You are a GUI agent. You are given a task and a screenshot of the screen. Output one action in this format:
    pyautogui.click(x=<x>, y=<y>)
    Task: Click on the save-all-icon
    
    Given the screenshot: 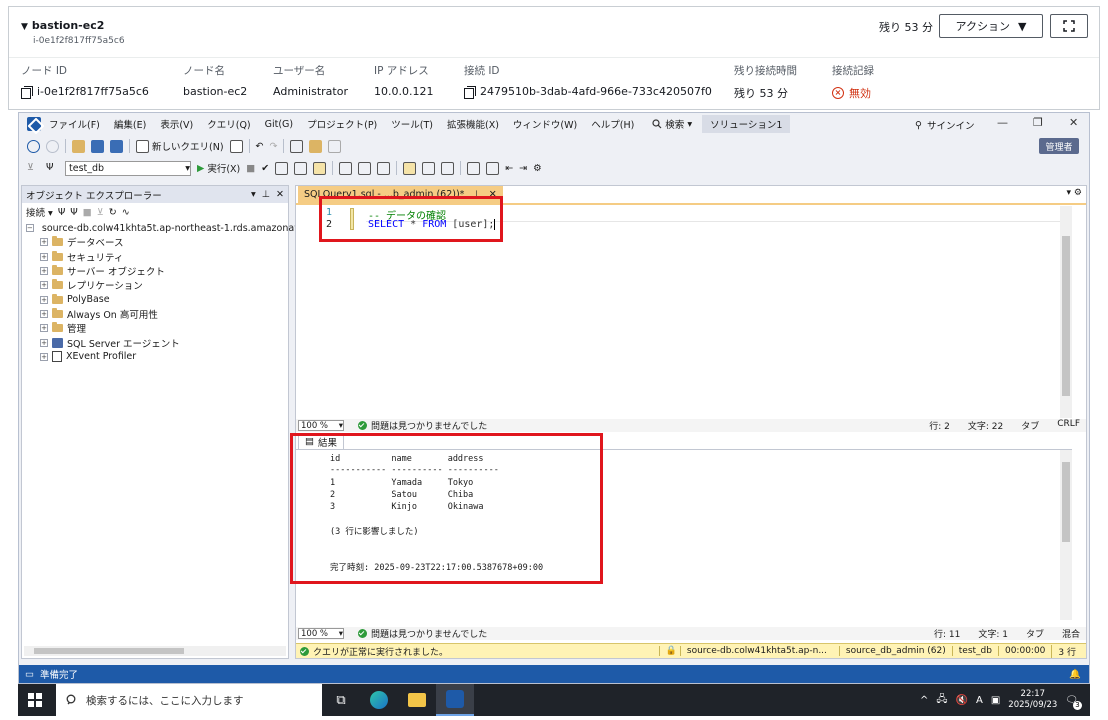 What is the action you would take?
    pyautogui.click(x=116, y=146)
    